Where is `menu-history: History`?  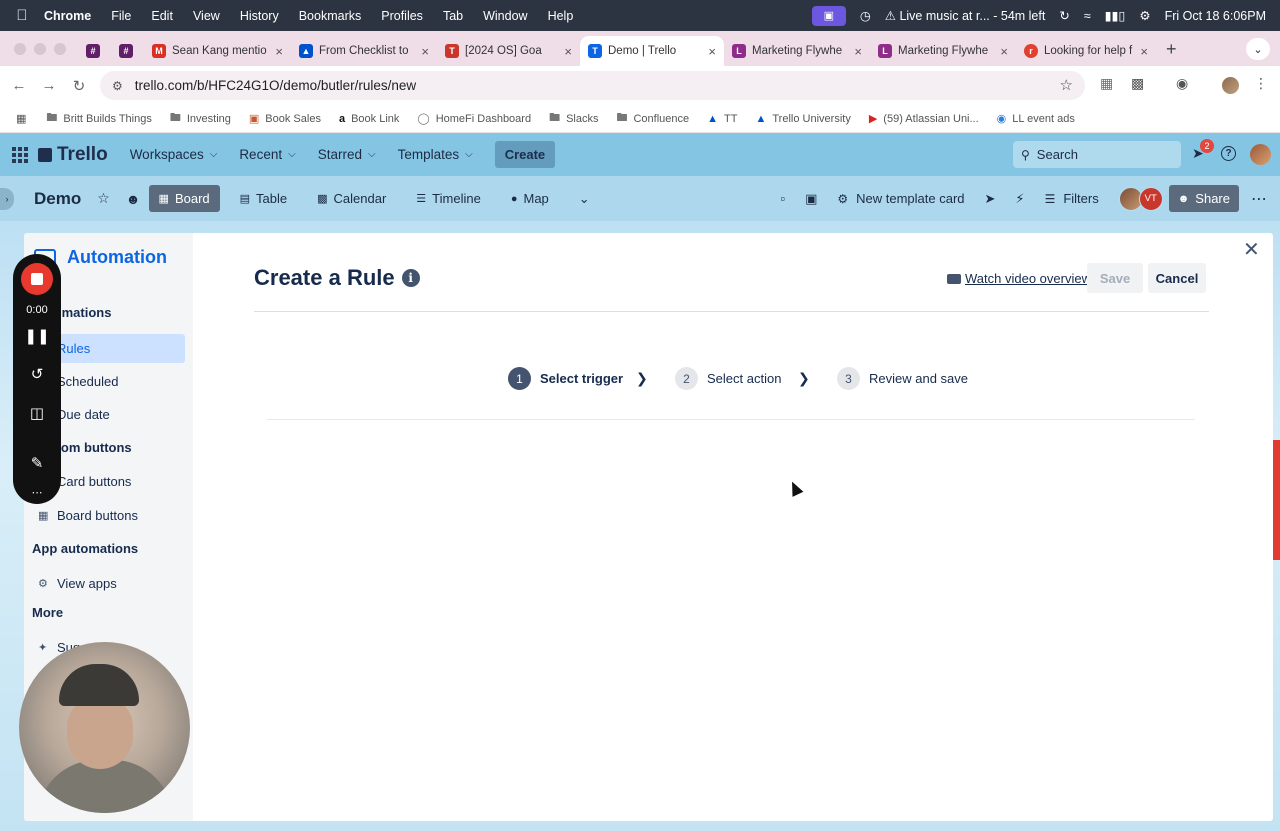
menu-history: History is located at coordinates (259, 16).